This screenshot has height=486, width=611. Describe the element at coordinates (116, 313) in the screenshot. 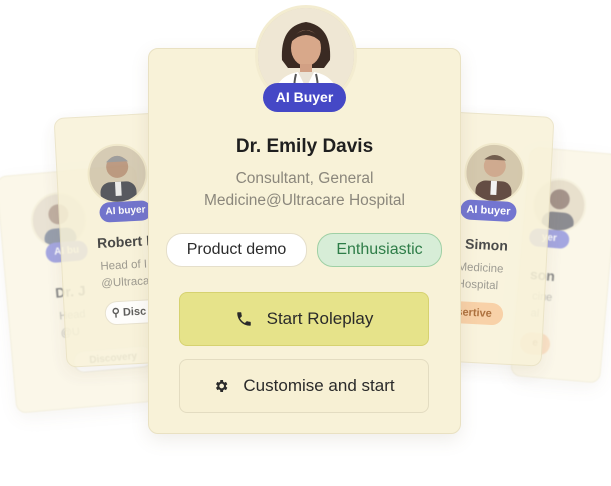

I see `search-icon: ⚲` at that location.